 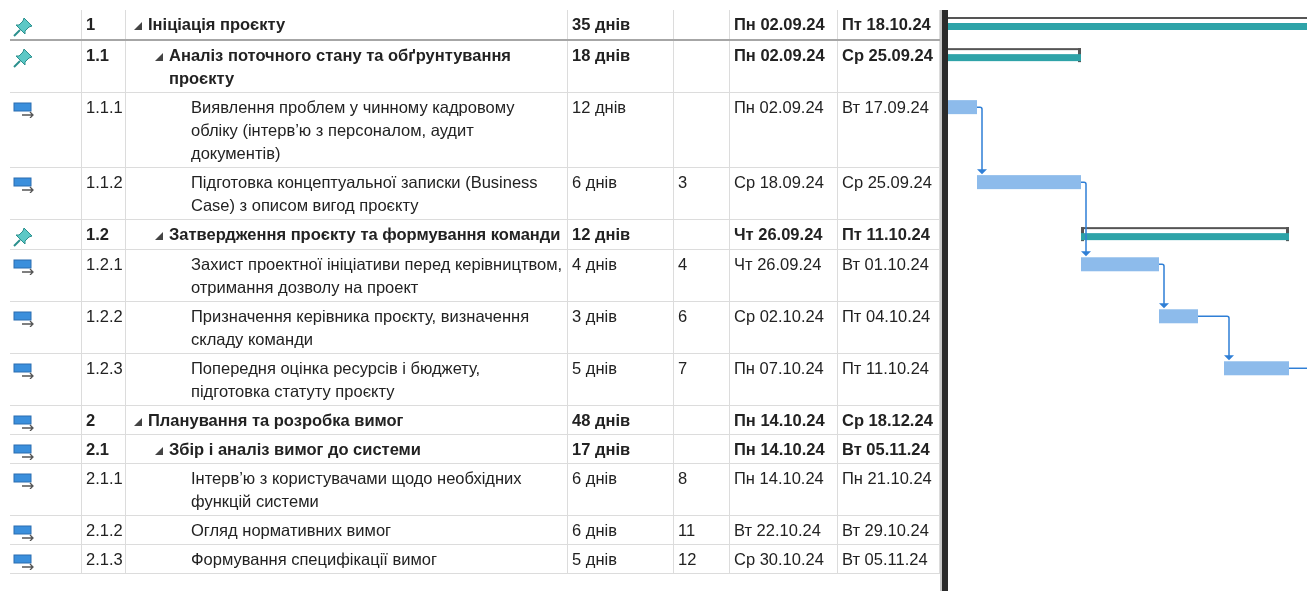 What do you see at coordinates (702, 194) in the screenshot?
I see `table-cell: 3` at bounding box center [702, 194].